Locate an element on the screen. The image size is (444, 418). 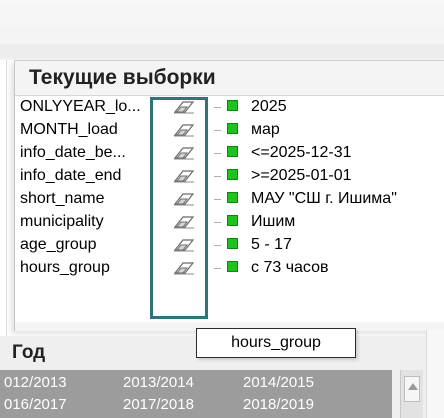
year-listbox-title: Год is located at coordinates (29, 352).